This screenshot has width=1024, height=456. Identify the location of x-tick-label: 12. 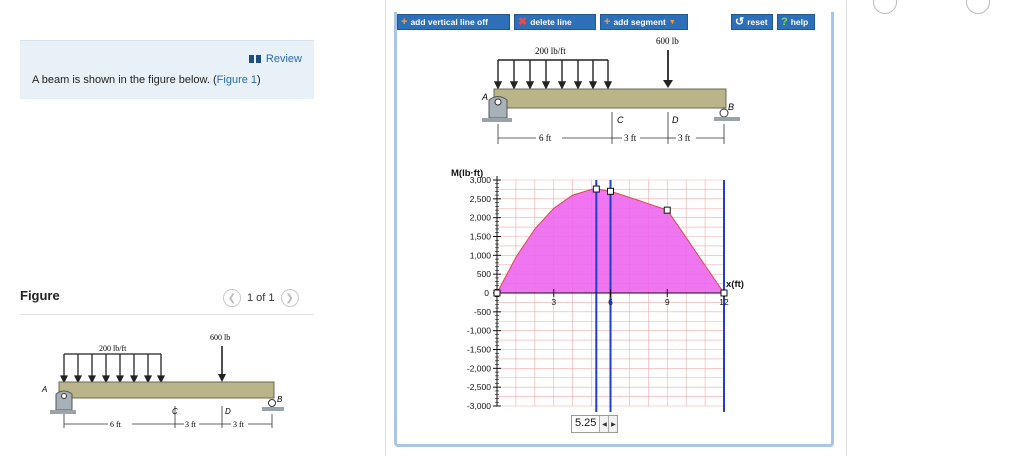
(724, 302).